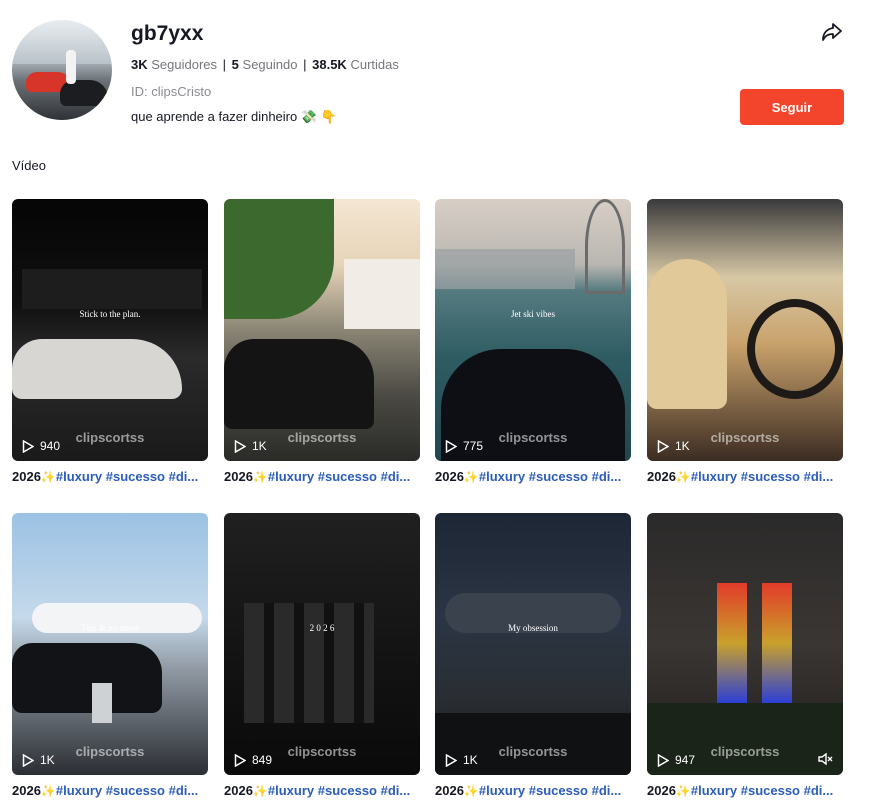  Describe the element at coordinates (139, 64) in the screenshot. I see `followers-count: 3K` at that location.